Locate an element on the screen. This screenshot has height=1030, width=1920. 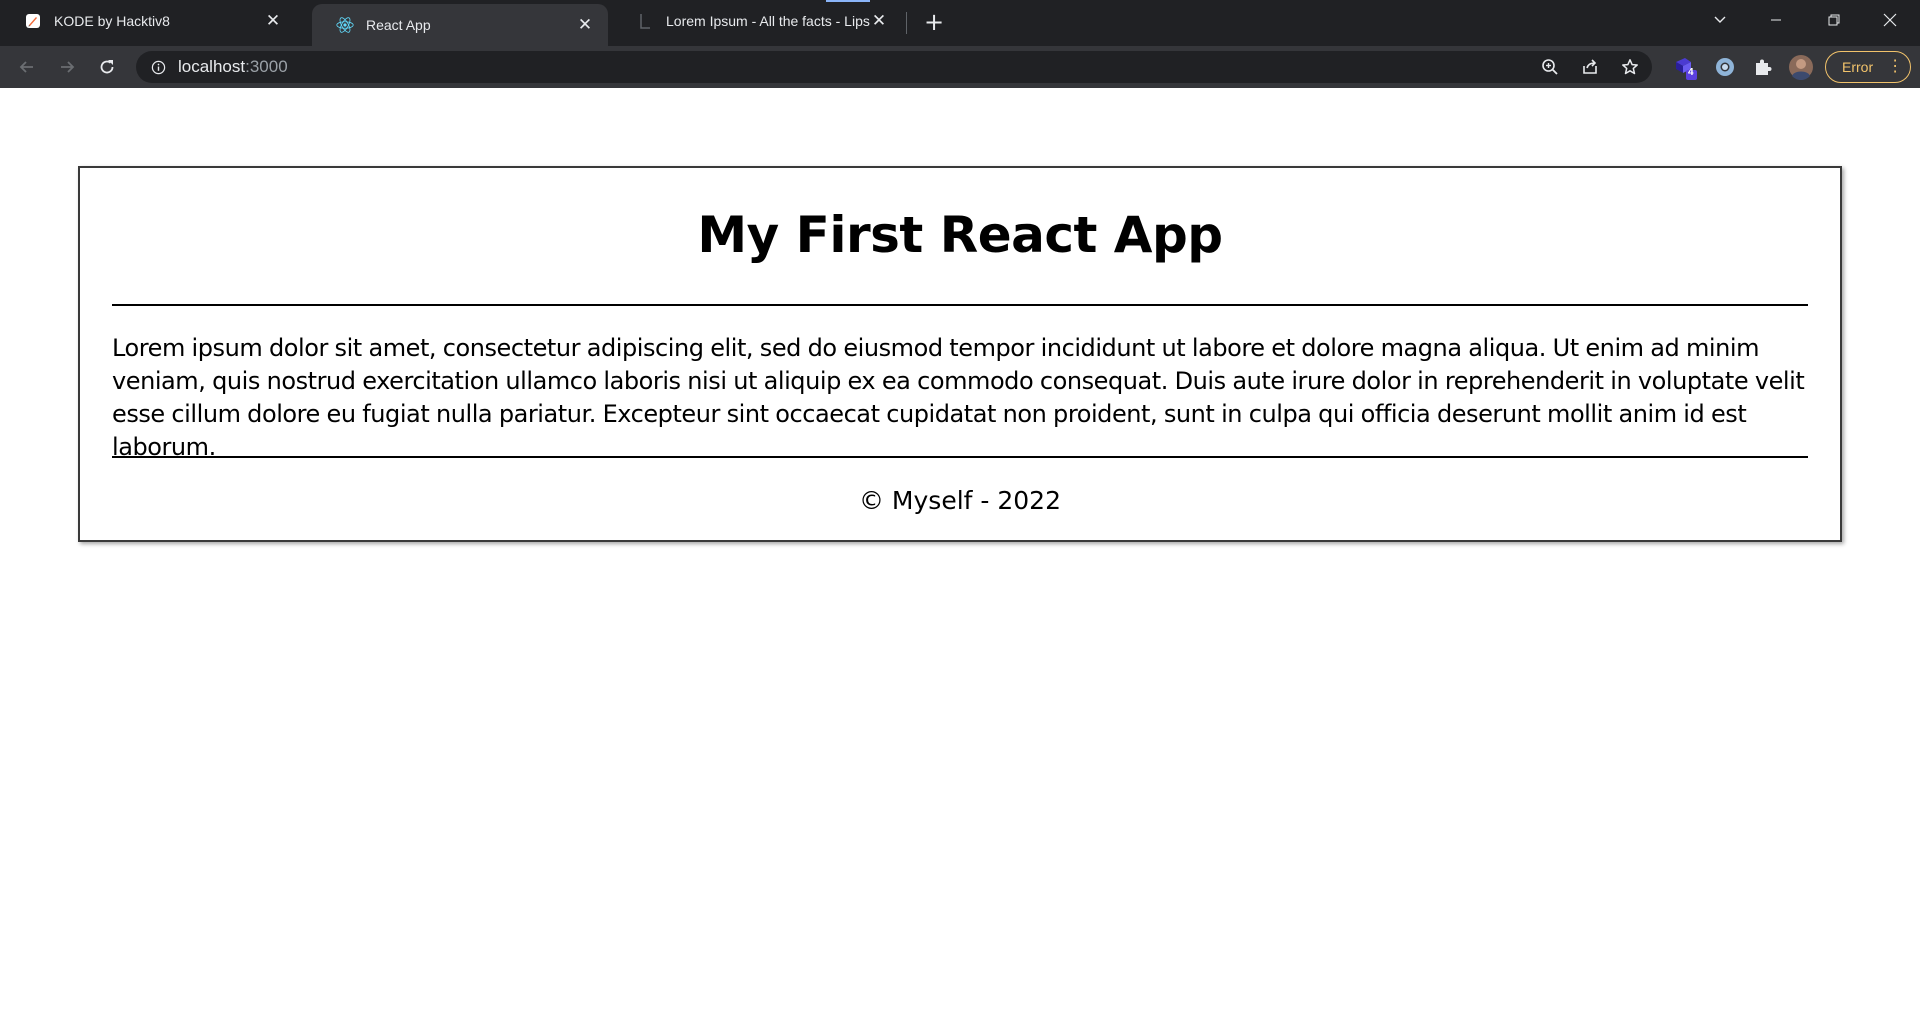
document-icon is located at coordinates (645, 21).